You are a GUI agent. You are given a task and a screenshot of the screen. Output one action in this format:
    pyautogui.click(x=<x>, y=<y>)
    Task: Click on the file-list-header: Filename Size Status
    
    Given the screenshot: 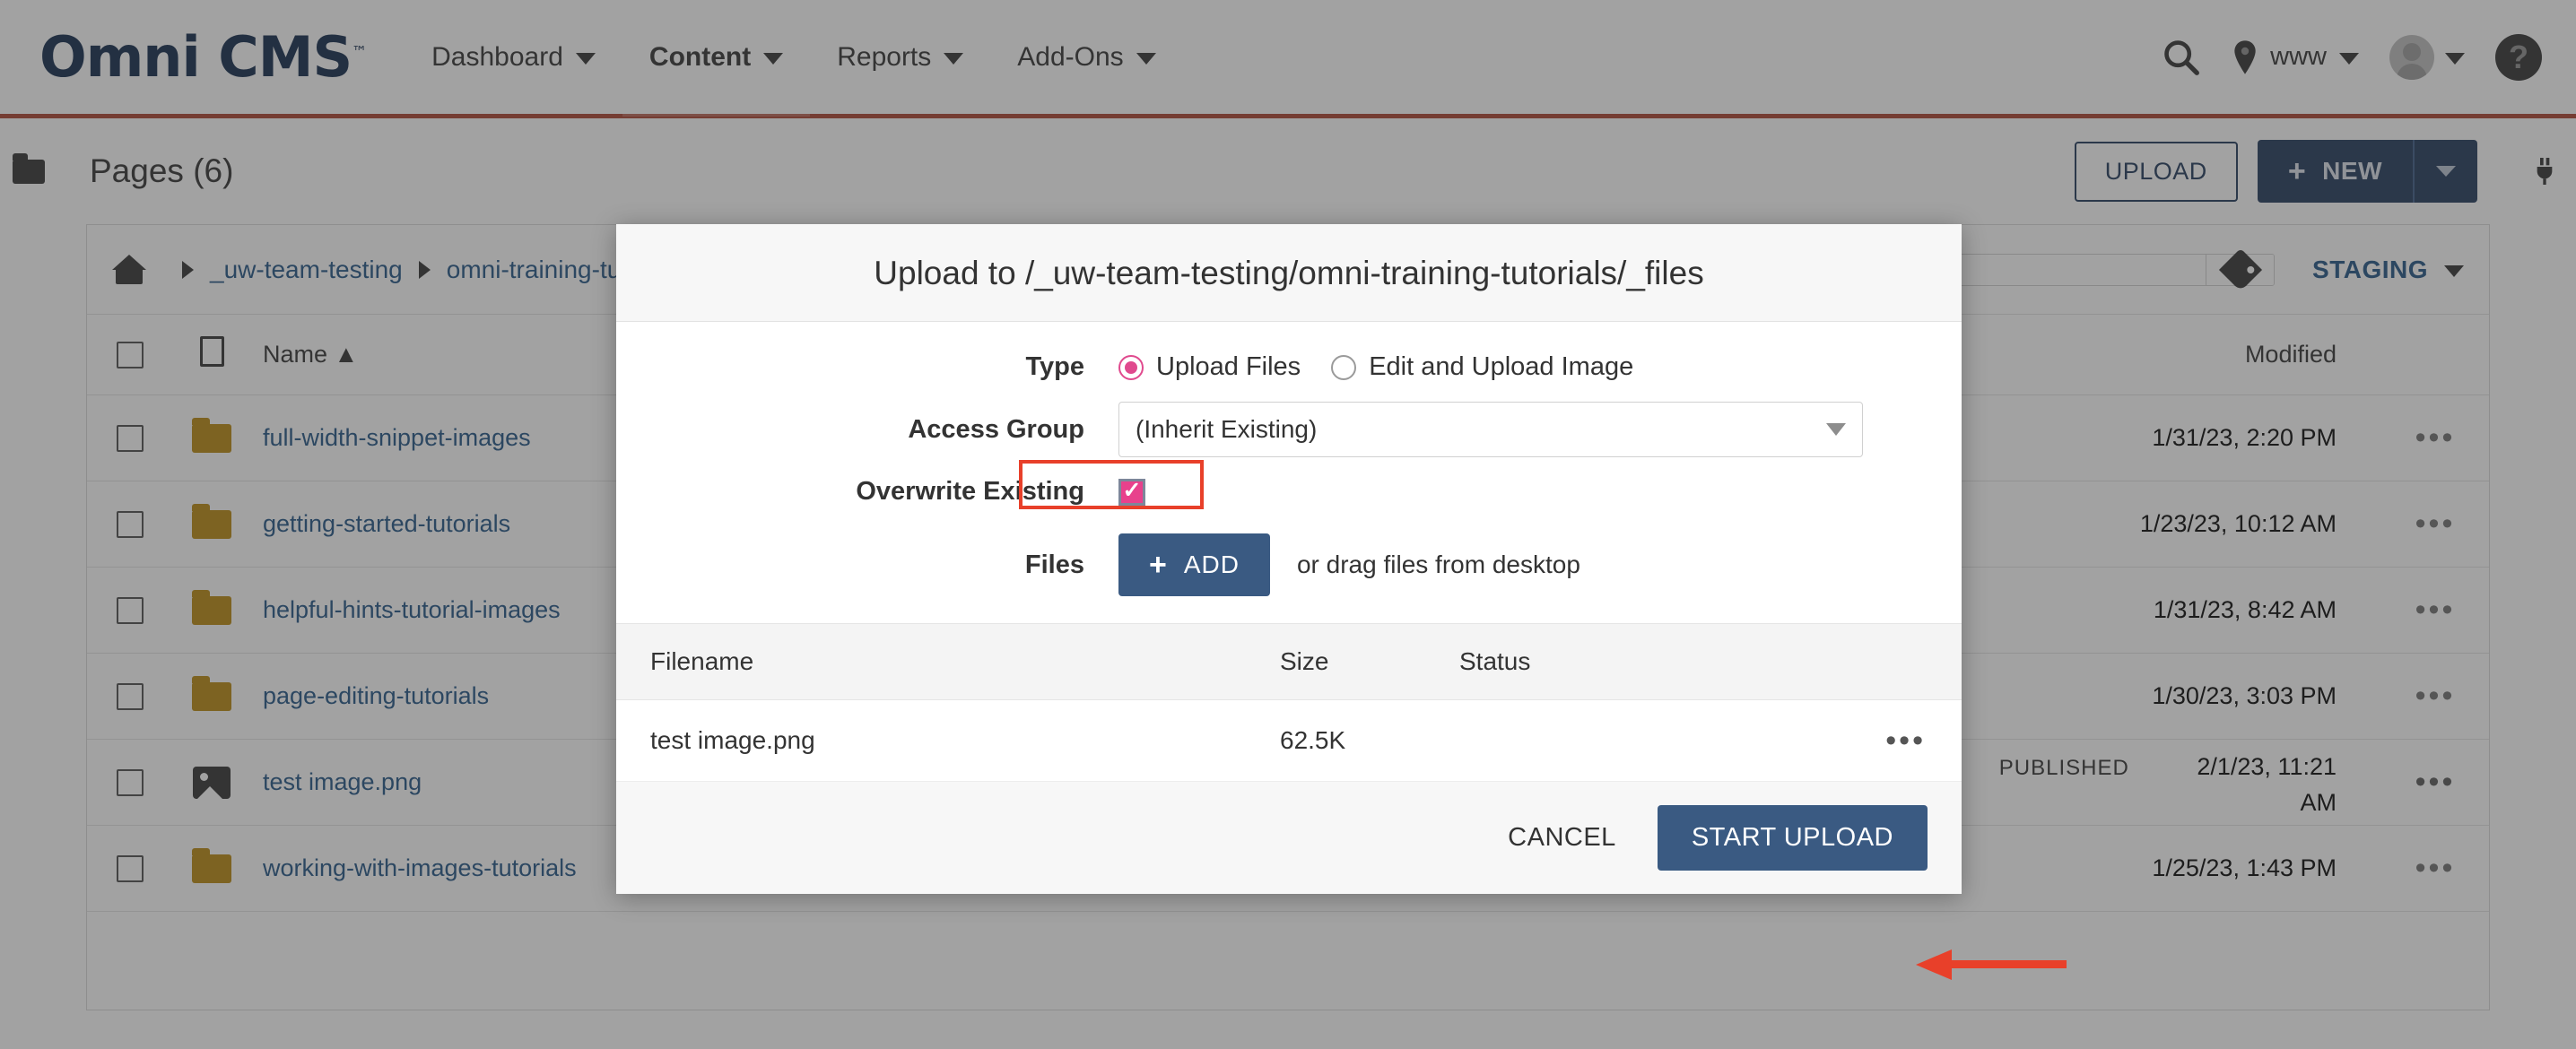 What is the action you would take?
    pyautogui.click(x=1289, y=662)
    